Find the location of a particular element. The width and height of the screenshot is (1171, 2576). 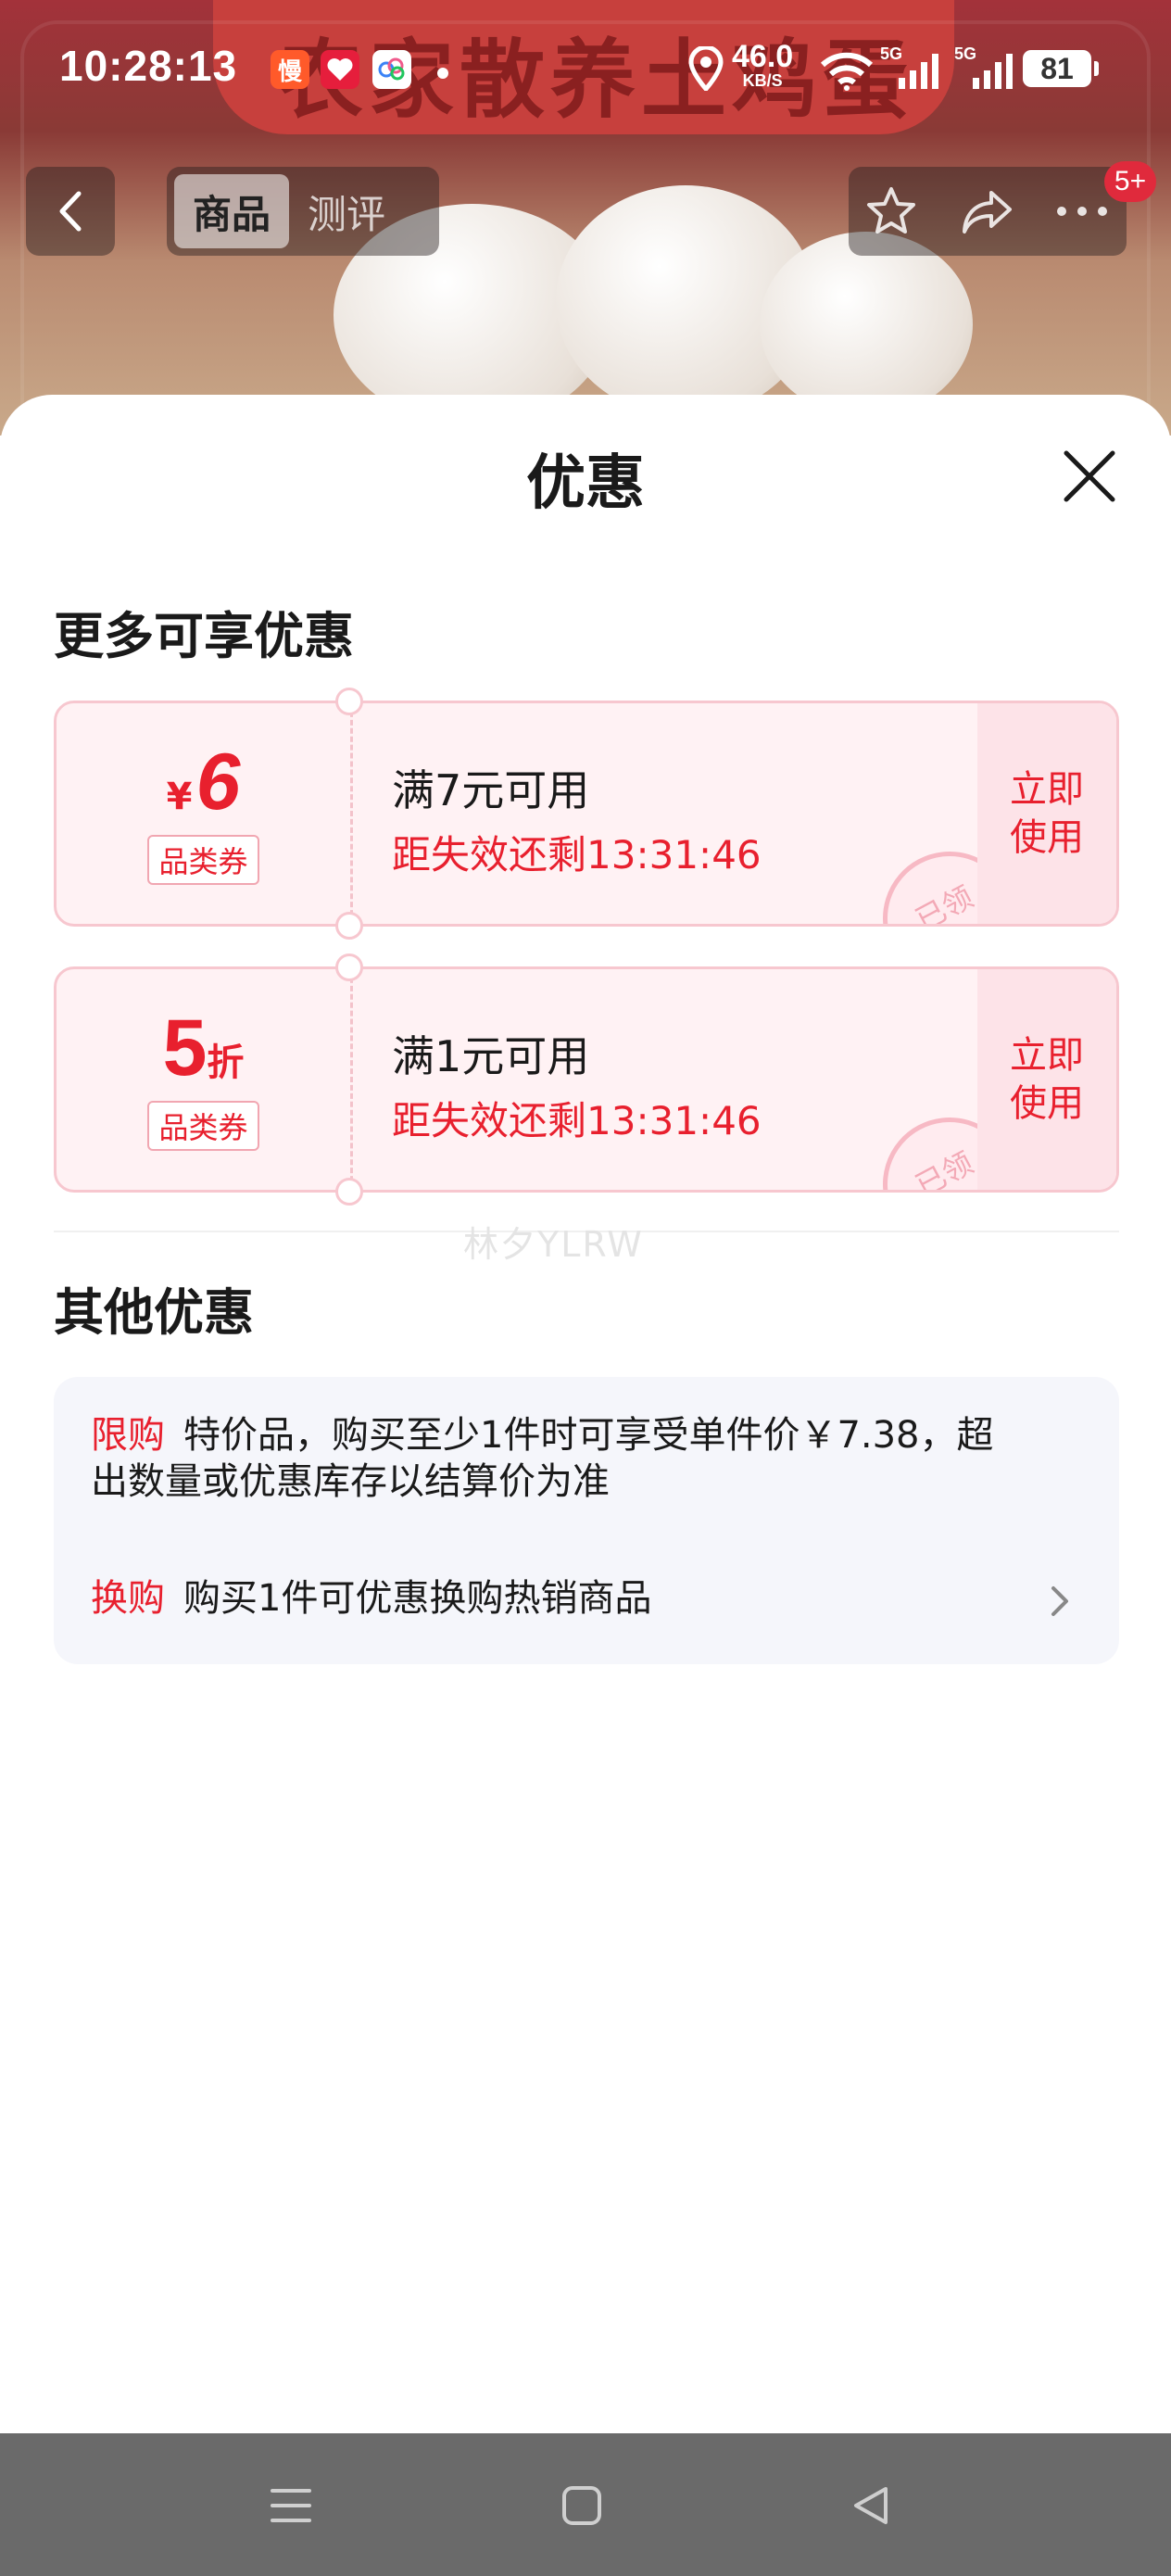

home-button is located at coordinates (582, 2505).